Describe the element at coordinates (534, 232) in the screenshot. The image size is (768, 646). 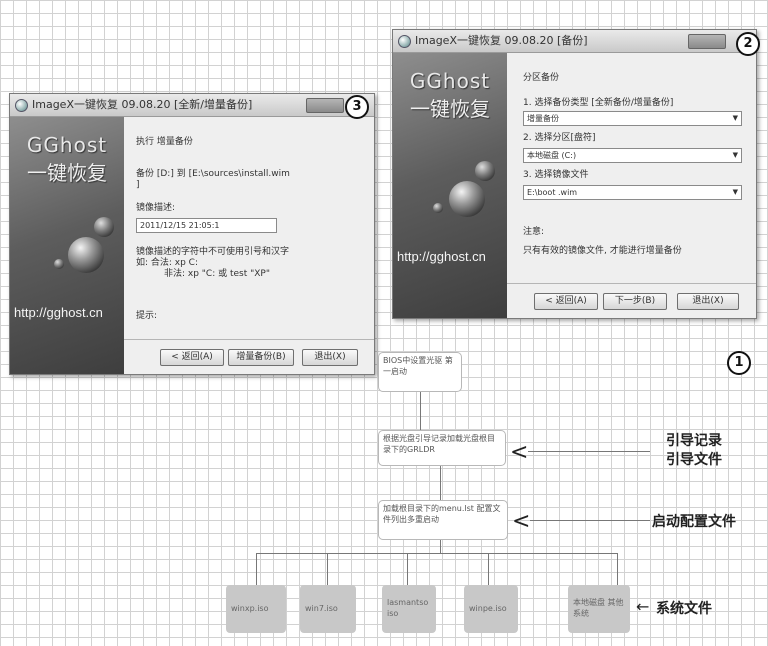
I see `note-label: 注意:` at that location.